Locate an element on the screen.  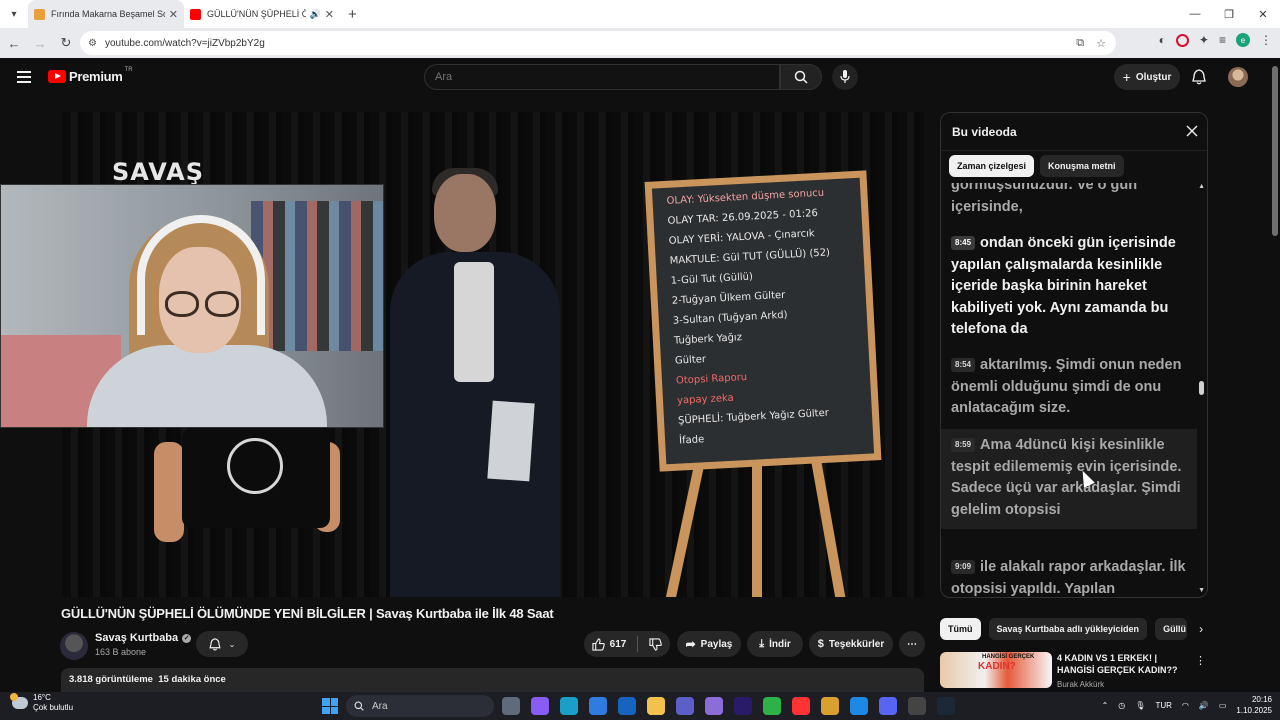
steam-app-icon is located at coordinates (946, 706).